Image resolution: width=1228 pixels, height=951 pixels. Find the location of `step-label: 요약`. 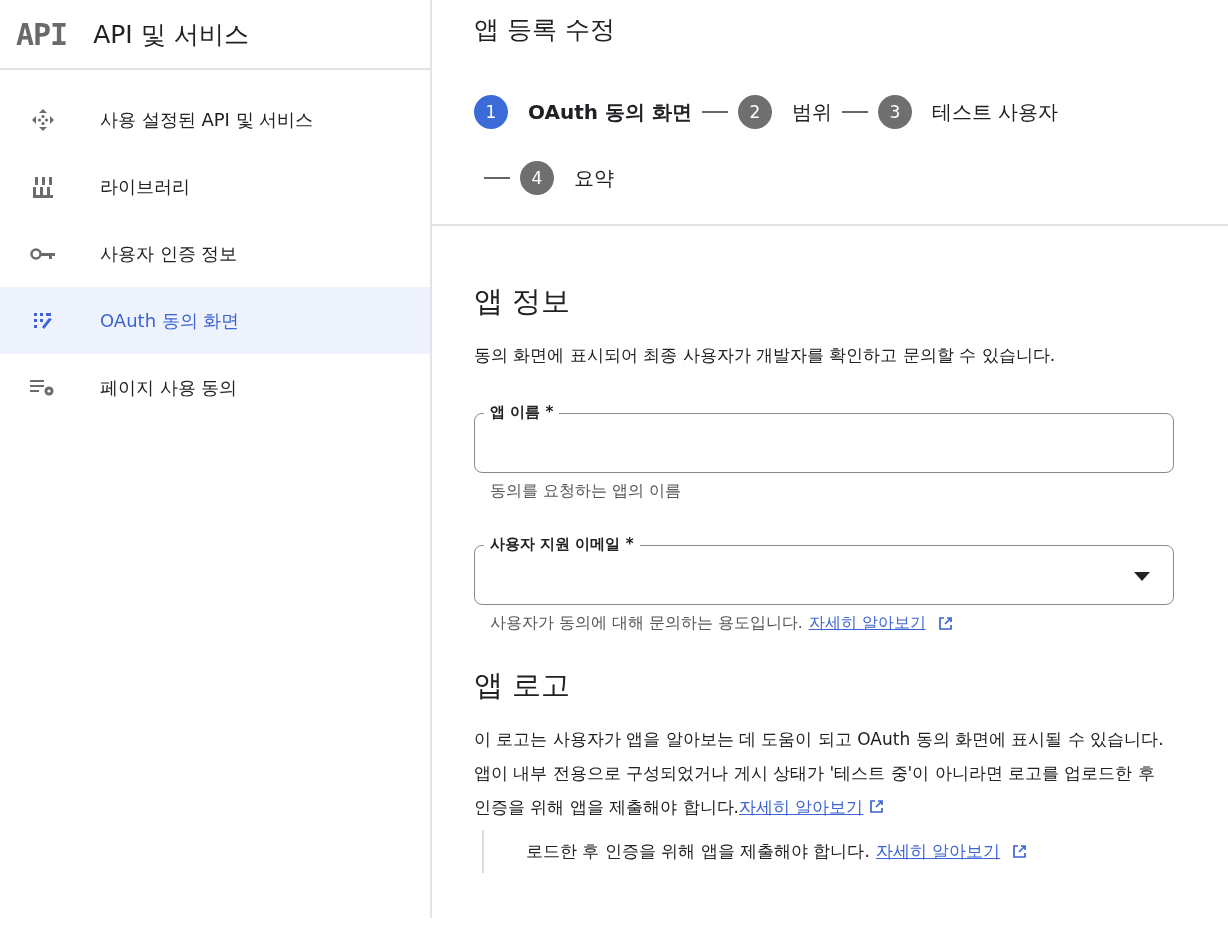

step-label: 요약 is located at coordinates (594, 178).